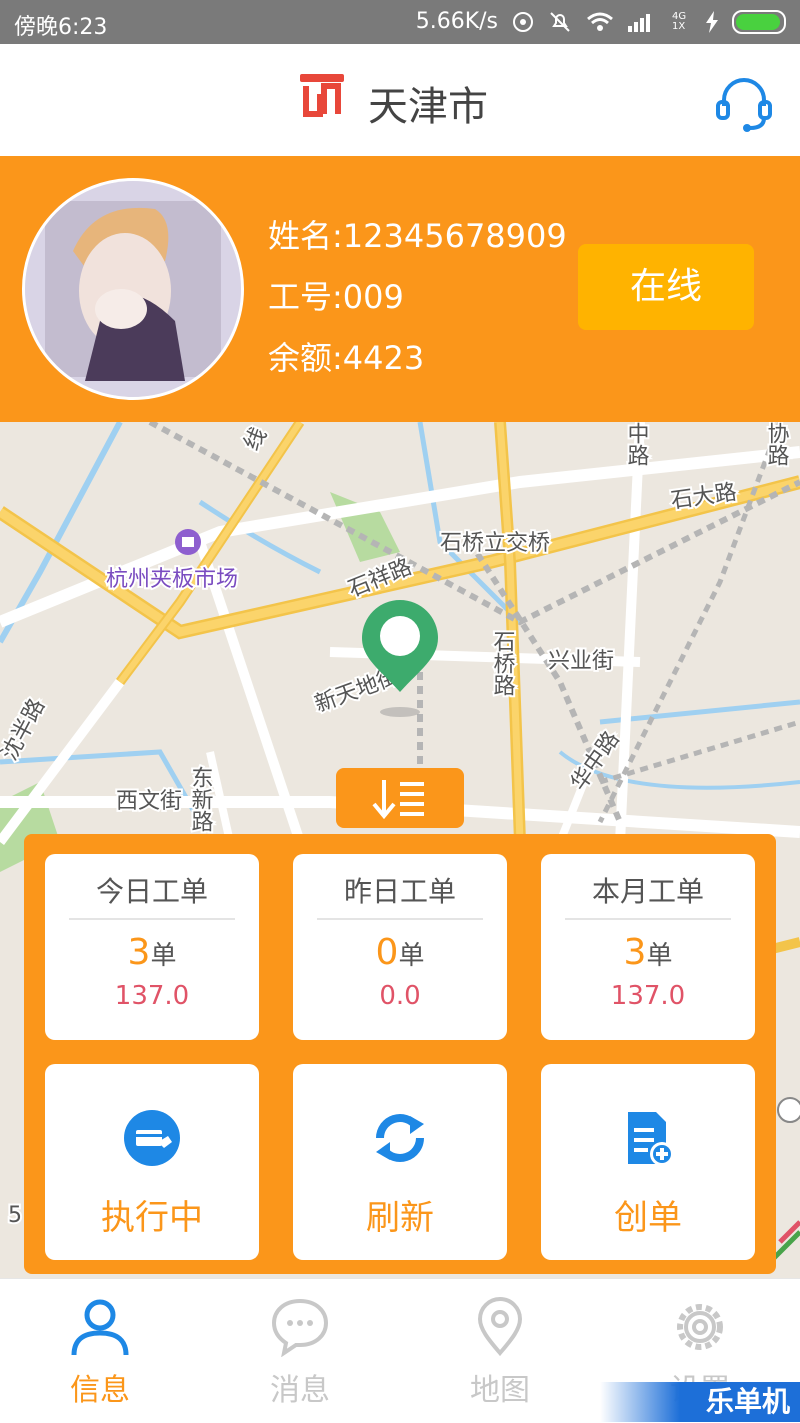 This screenshot has width=800, height=1423. Describe the element at coordinates (400, 952) in the screenshot. I see `stat-count: 0单` at that location.